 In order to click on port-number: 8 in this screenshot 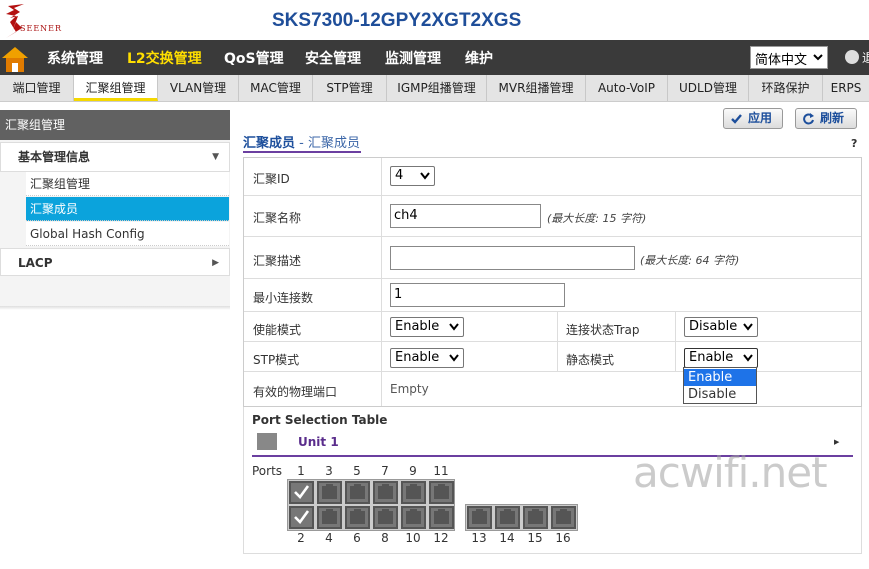, I will do `click(385, 538)`.